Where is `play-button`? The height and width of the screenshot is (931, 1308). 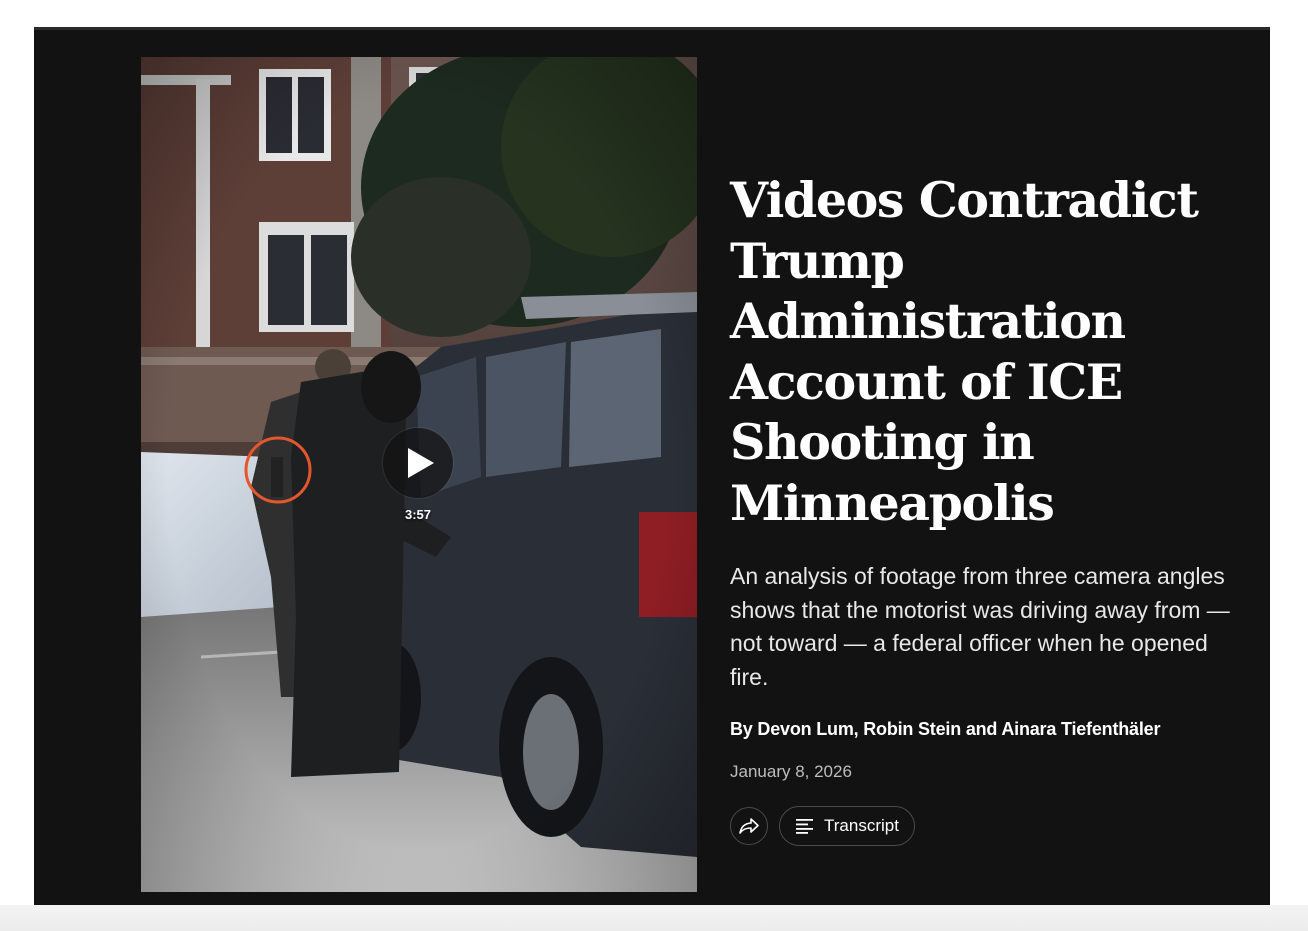 play-button is located at coordinates (418, 463).